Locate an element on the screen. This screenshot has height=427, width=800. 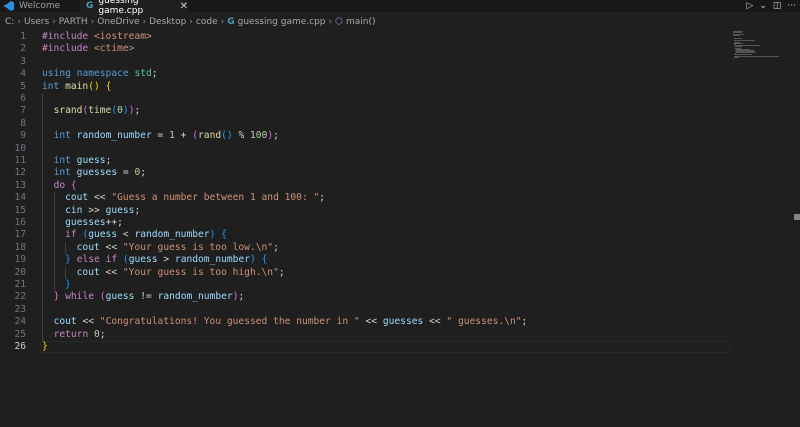
code-line: 15 cin >> guess; is located at coordinates (400, 211).